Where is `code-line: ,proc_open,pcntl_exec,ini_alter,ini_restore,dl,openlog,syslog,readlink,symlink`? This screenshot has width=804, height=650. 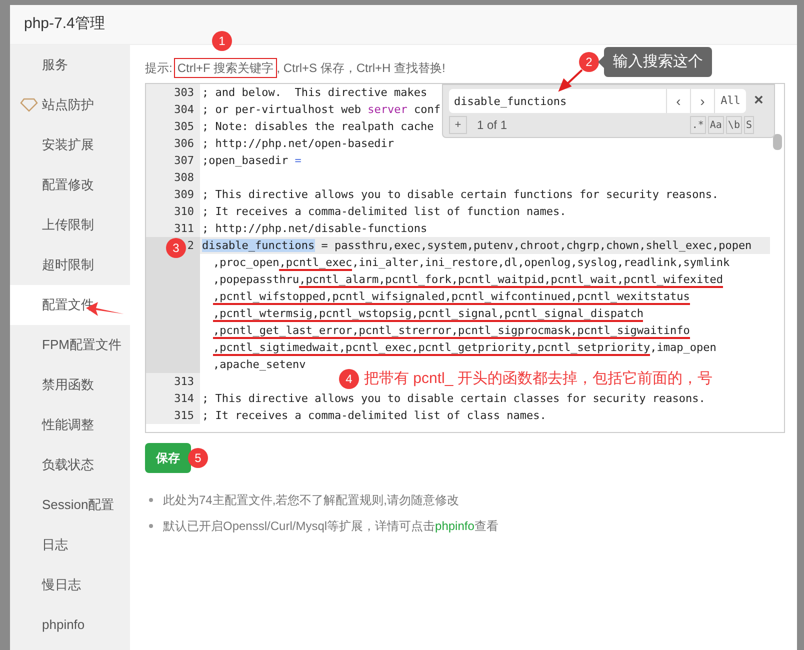 code-line: ,proc_open,pcntl_exec,ini_alter,ini_restore,dl,openlog,syslog,readlink,symlink is located at coordinates (471, 263).